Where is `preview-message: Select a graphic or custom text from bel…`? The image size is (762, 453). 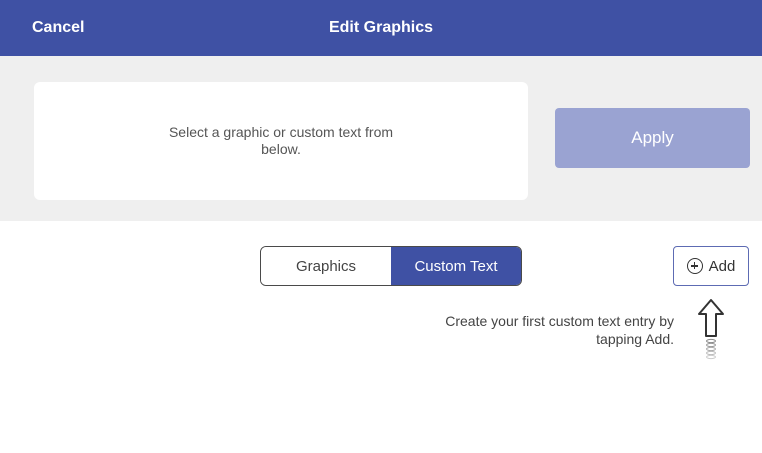 preview-message: Select a graphic or custom text from bel… is located at coordinates (281, 140).